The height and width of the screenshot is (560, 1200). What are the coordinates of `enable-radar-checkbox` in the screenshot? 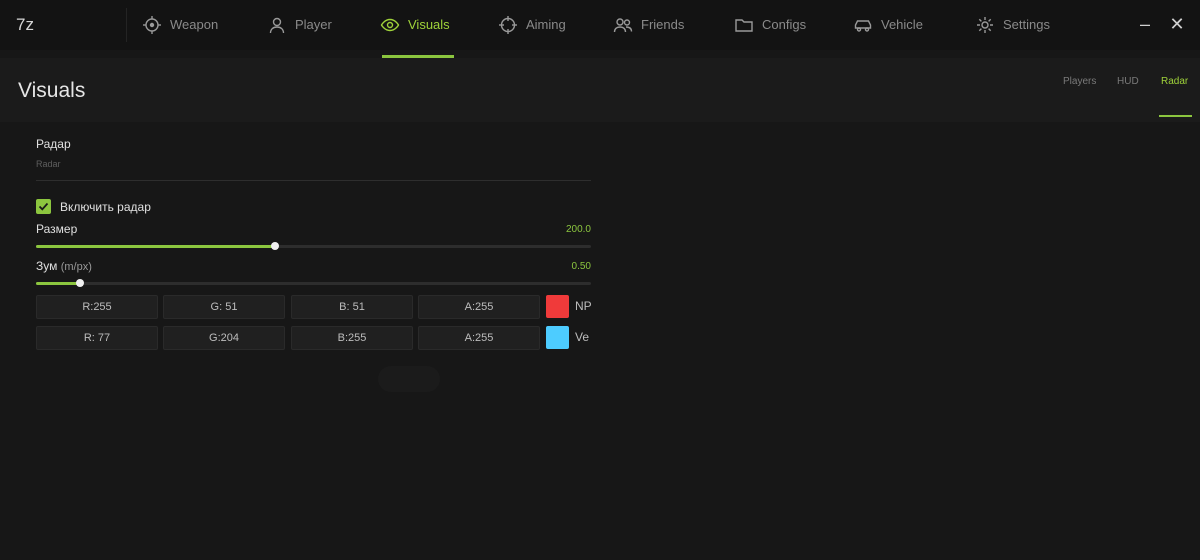 It's located at (43, 206).